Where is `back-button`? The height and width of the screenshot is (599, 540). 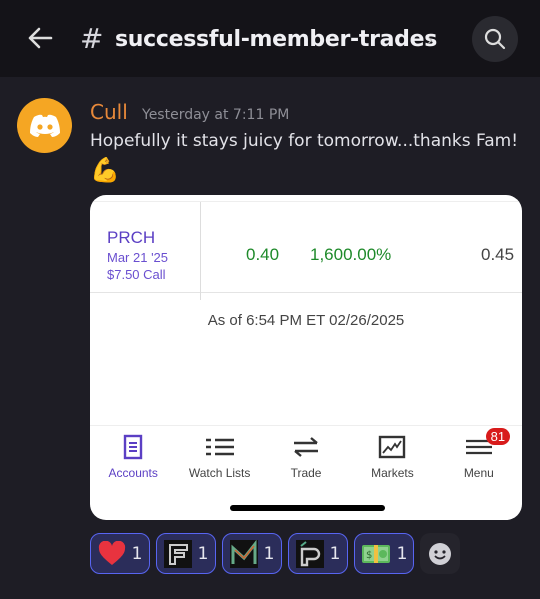
back-button is located at coordinates (40, 40).